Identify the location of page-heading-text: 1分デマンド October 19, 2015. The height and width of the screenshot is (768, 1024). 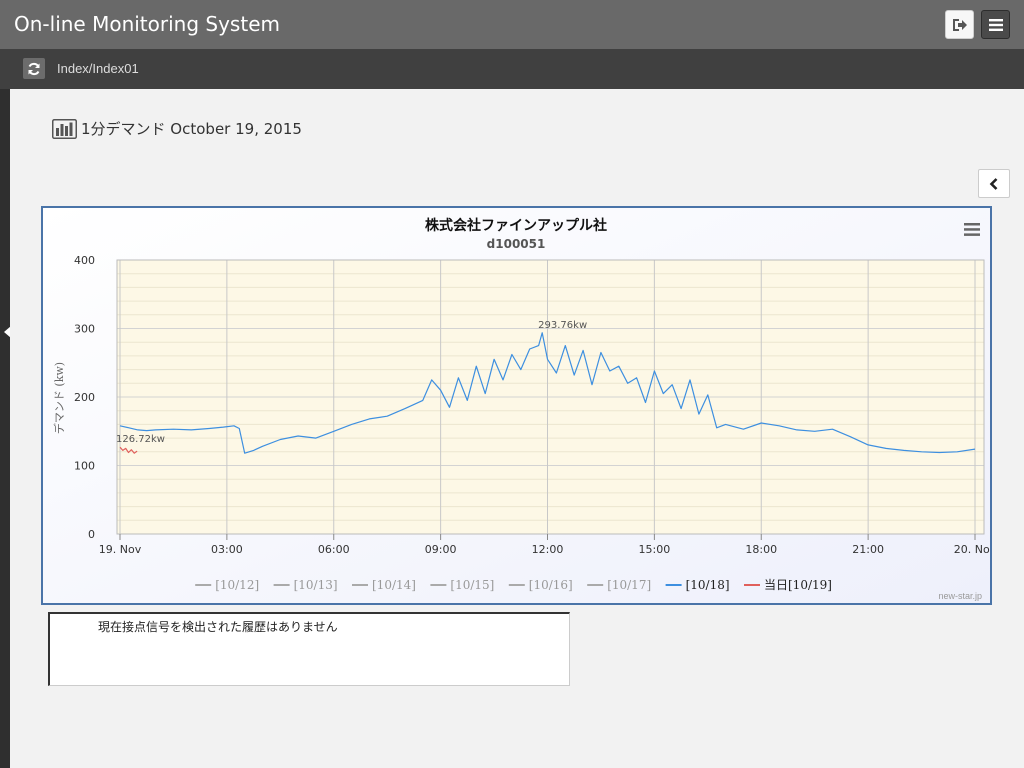
(191, 129).